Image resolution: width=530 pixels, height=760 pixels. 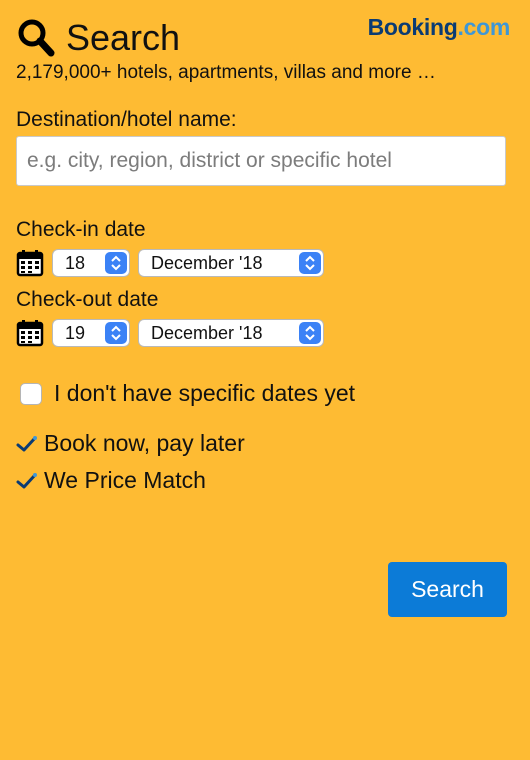 I want to click on title-group: Search, so click(x=98, y=38).